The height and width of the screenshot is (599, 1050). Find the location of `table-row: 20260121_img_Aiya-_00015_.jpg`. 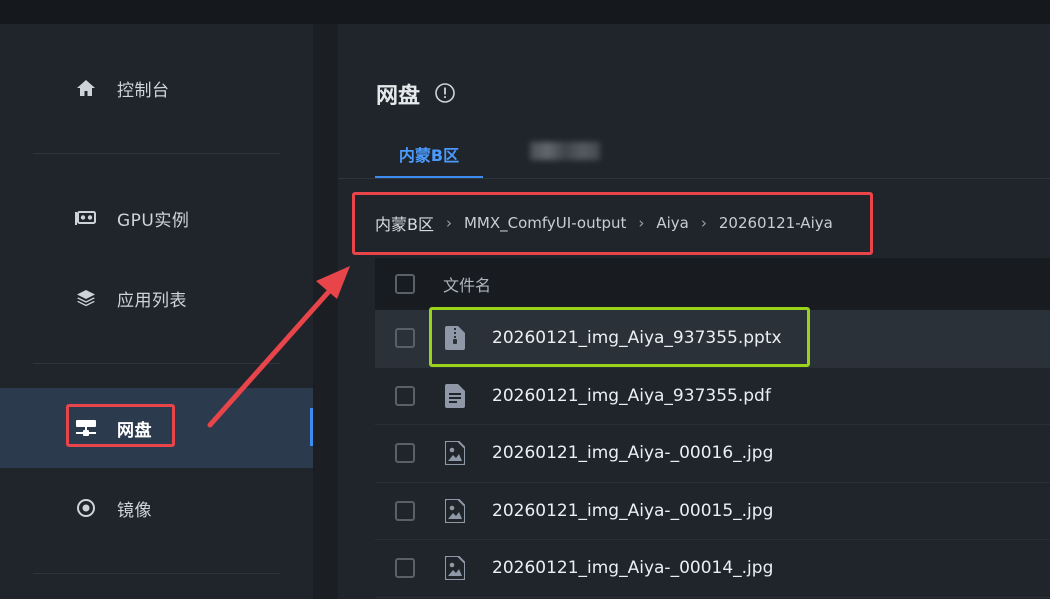

table-row: 20260121_img_Aiya-_00015_.jpg is located at coordinates (712, 511).